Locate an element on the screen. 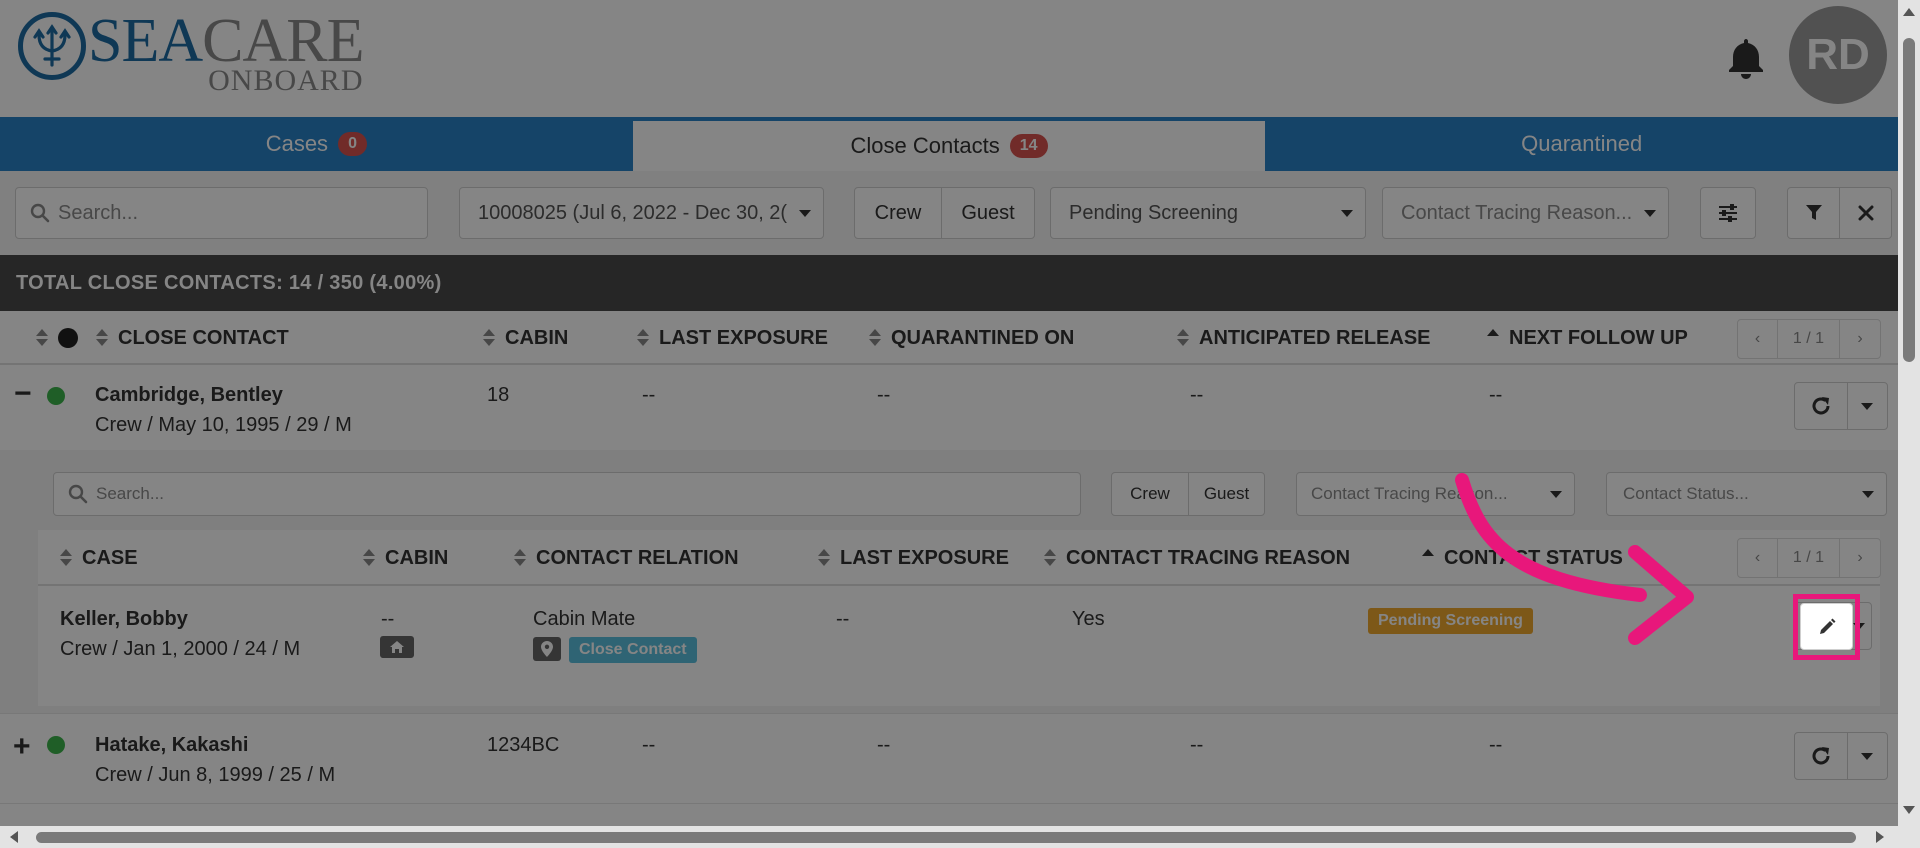  clear-filters-button is located at coordinates (1865, 213).